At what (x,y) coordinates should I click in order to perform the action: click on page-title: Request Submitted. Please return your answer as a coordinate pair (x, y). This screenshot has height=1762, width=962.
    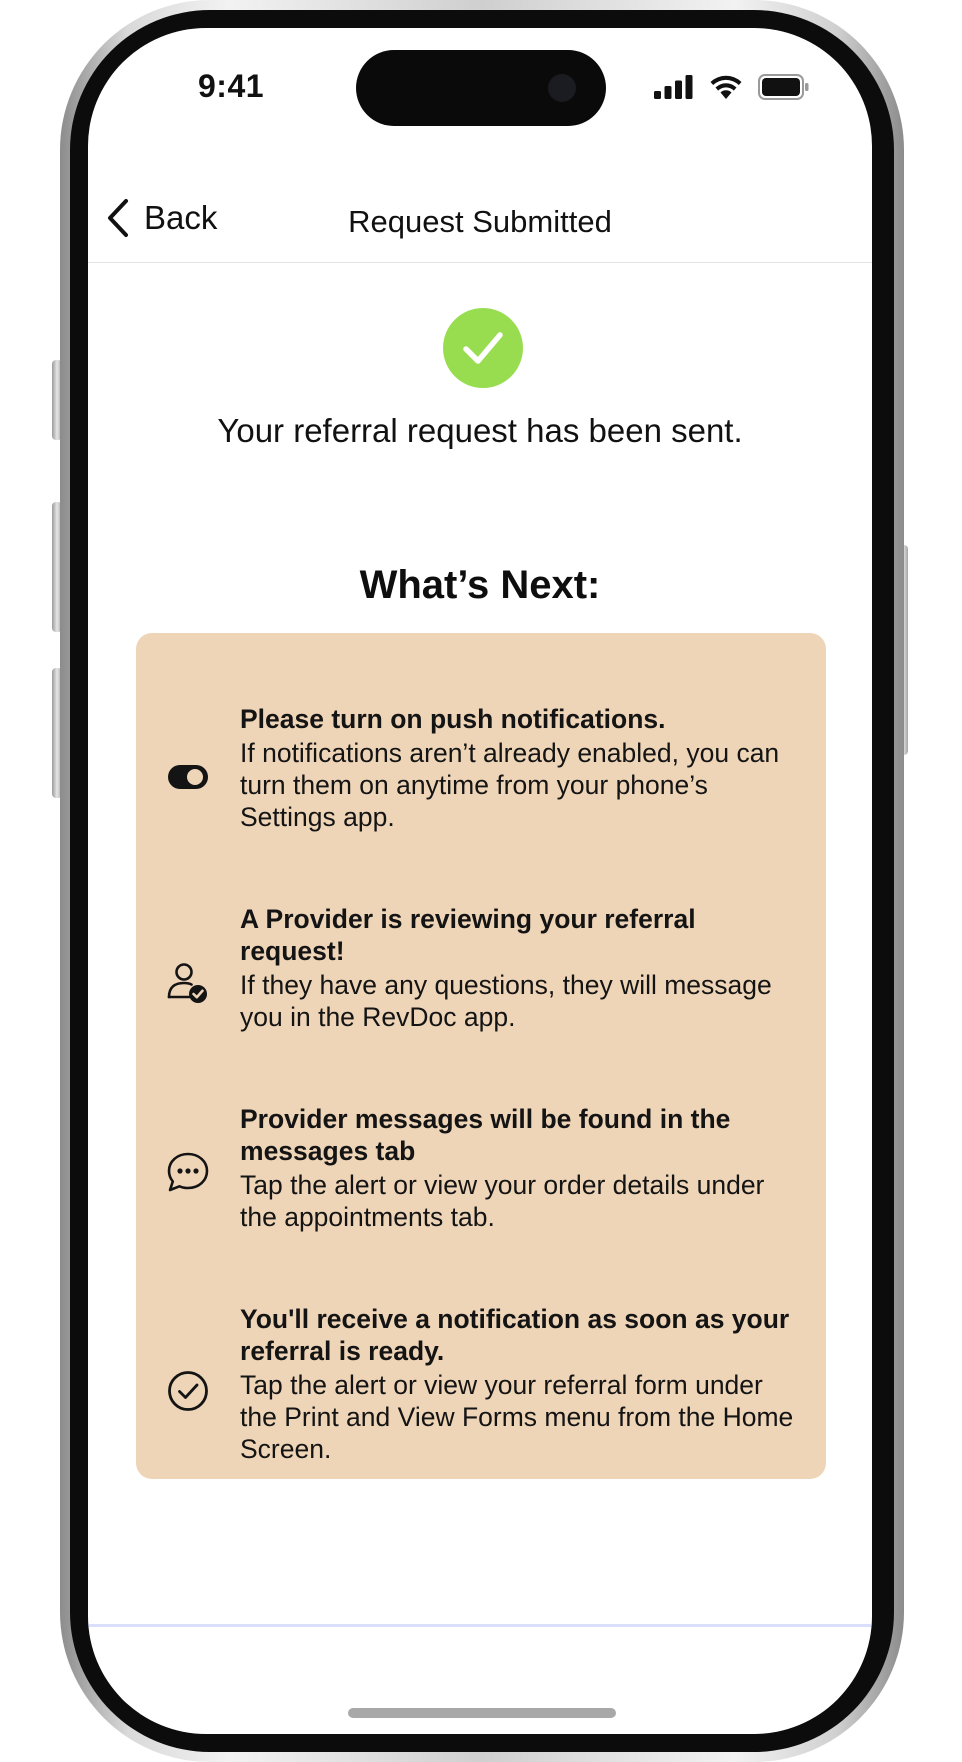
    Looking at the image, I should click on (480, 221).